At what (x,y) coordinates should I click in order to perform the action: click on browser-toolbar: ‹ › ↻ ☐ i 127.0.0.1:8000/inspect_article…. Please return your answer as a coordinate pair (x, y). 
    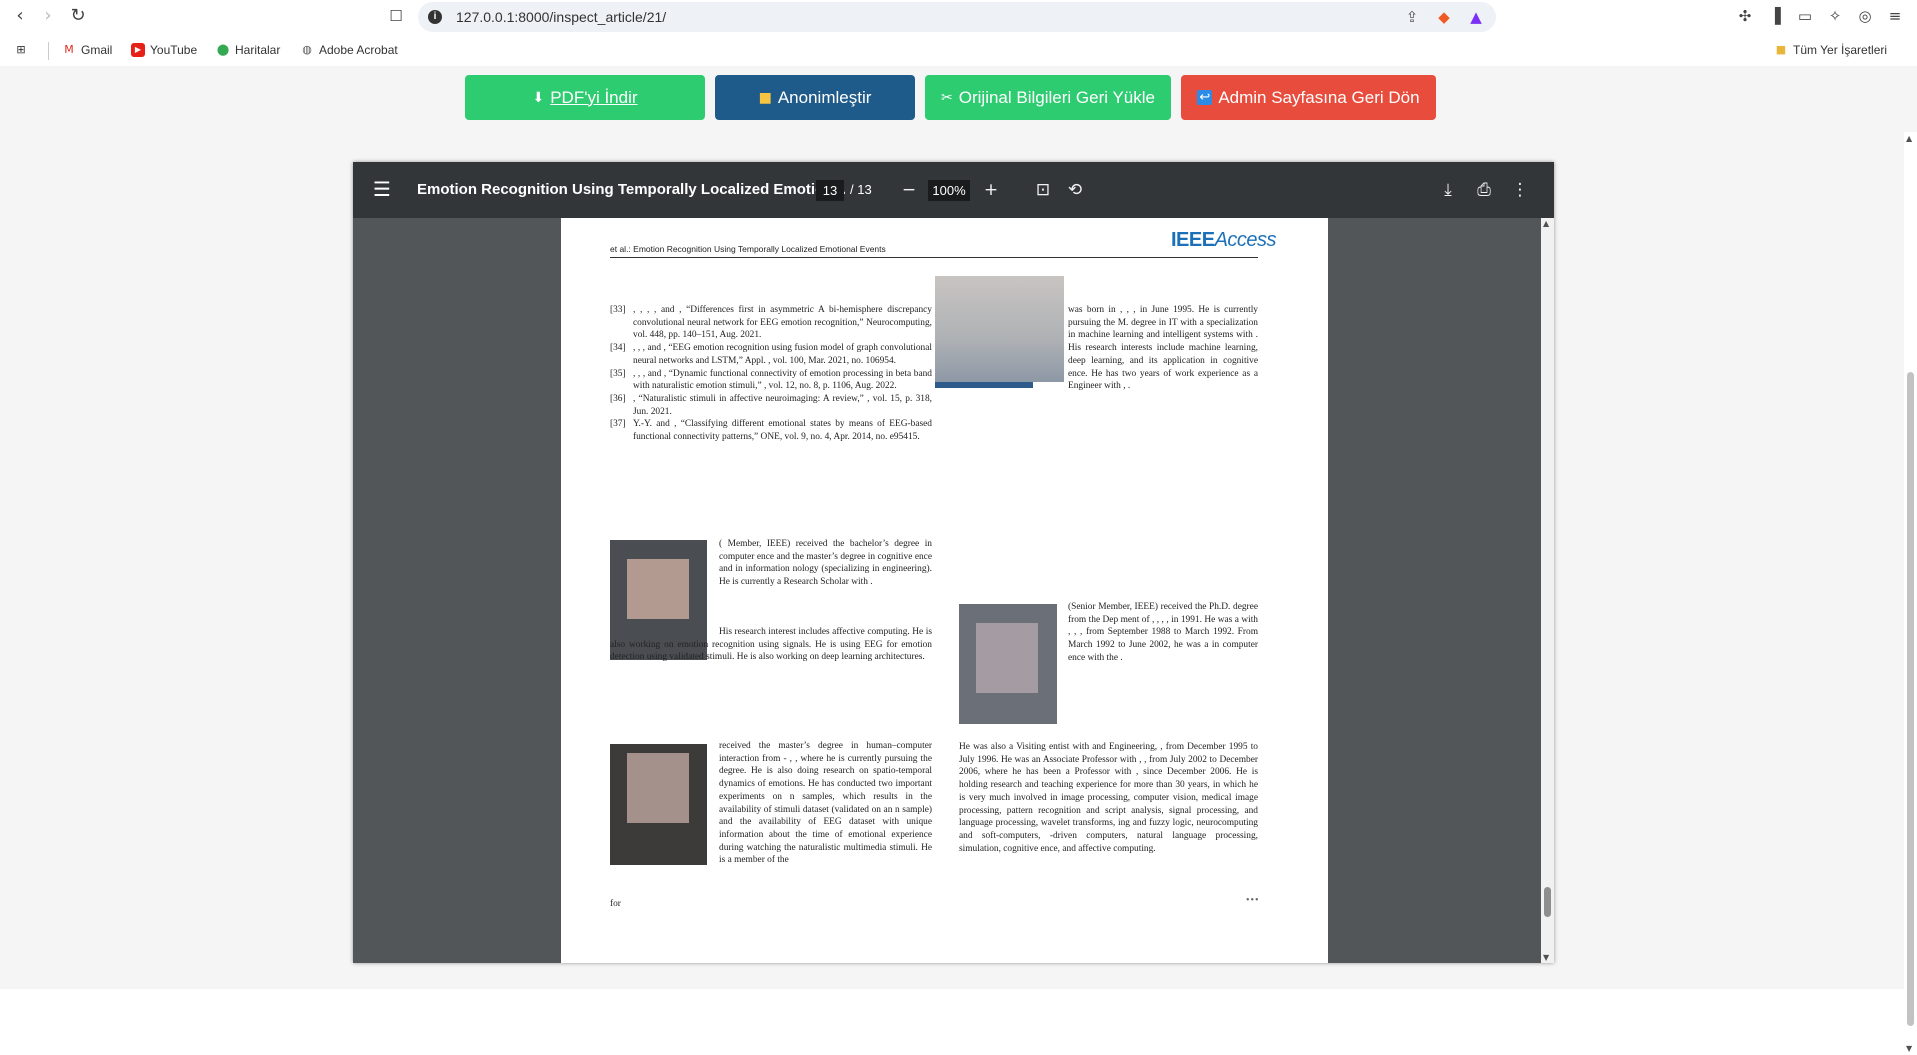
    Looking at the image, I should click on (958, 16).